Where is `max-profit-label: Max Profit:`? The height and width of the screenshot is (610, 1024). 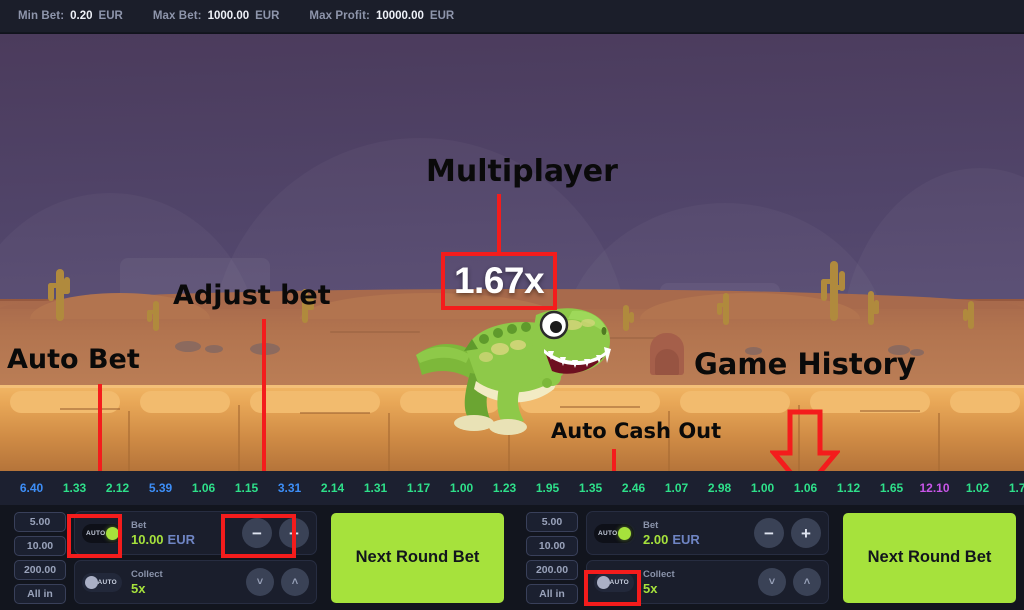
max-profit-label: Max Profit: is located at coordinates (339, 16).